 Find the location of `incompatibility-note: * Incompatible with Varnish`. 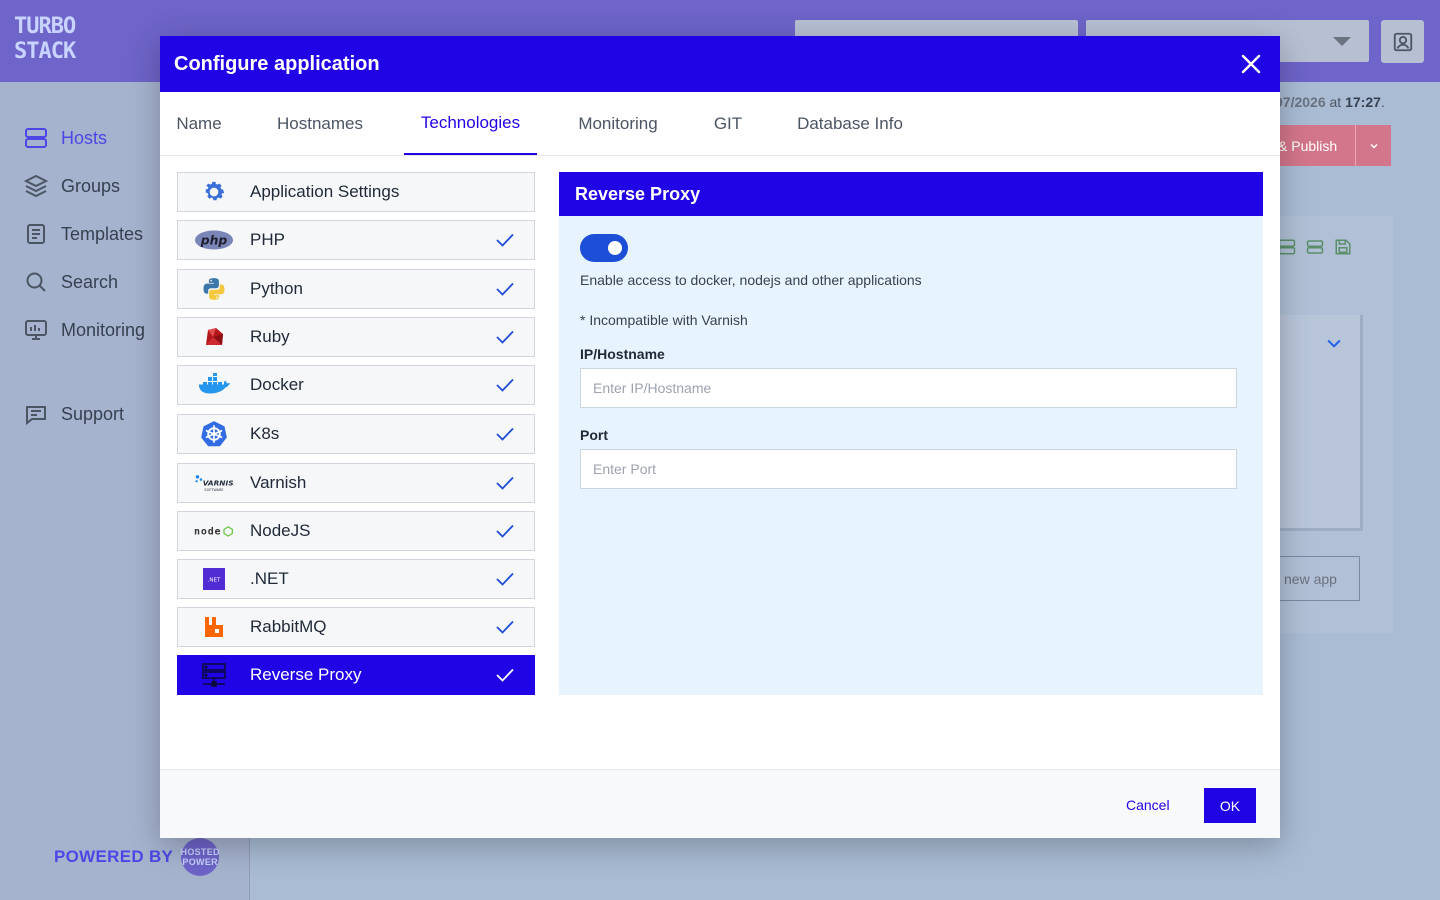

incompatibility-note: * Incompatible with Varnish is located at coordinates (664, 320).